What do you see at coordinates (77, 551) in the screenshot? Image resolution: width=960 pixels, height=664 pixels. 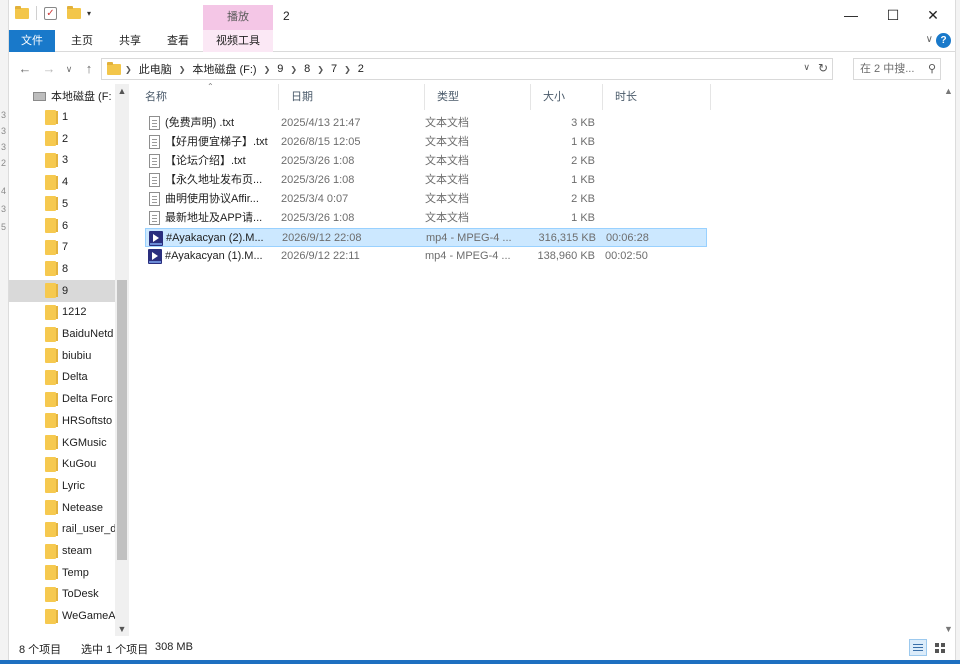 I see `tree-item-label: steam` at bounding box center [77, 551].